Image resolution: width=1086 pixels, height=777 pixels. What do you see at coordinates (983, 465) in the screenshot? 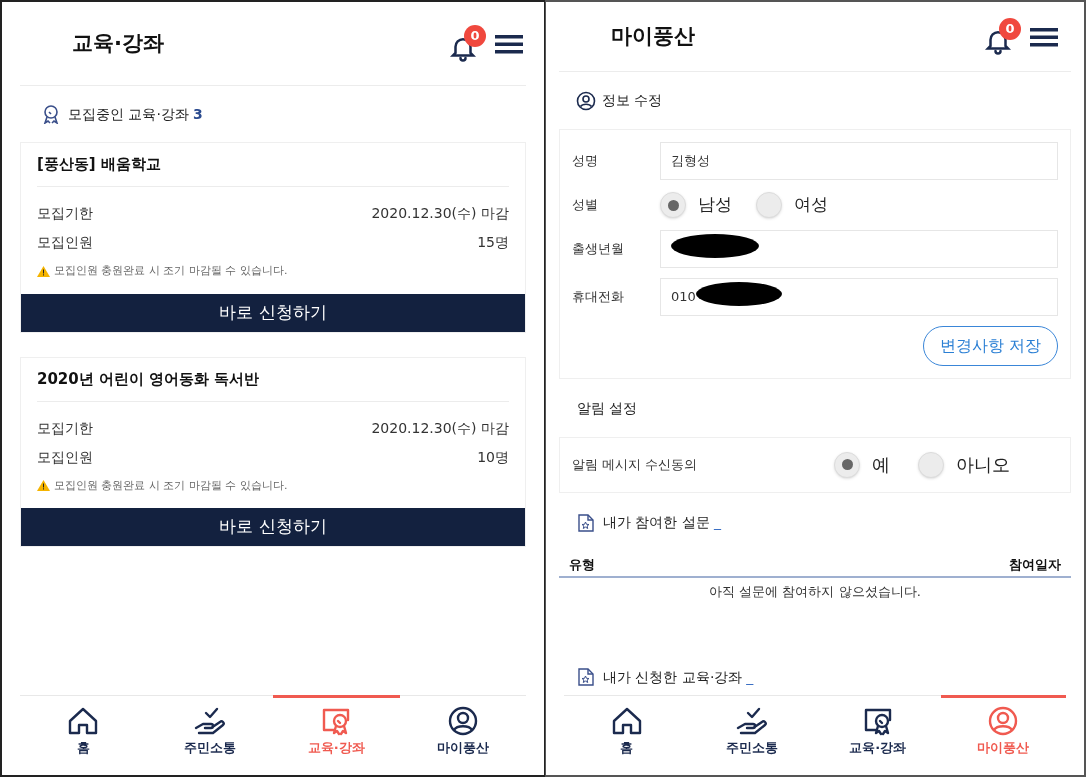
I see `radio-label: 아니오` at bounding box center [983, 465].